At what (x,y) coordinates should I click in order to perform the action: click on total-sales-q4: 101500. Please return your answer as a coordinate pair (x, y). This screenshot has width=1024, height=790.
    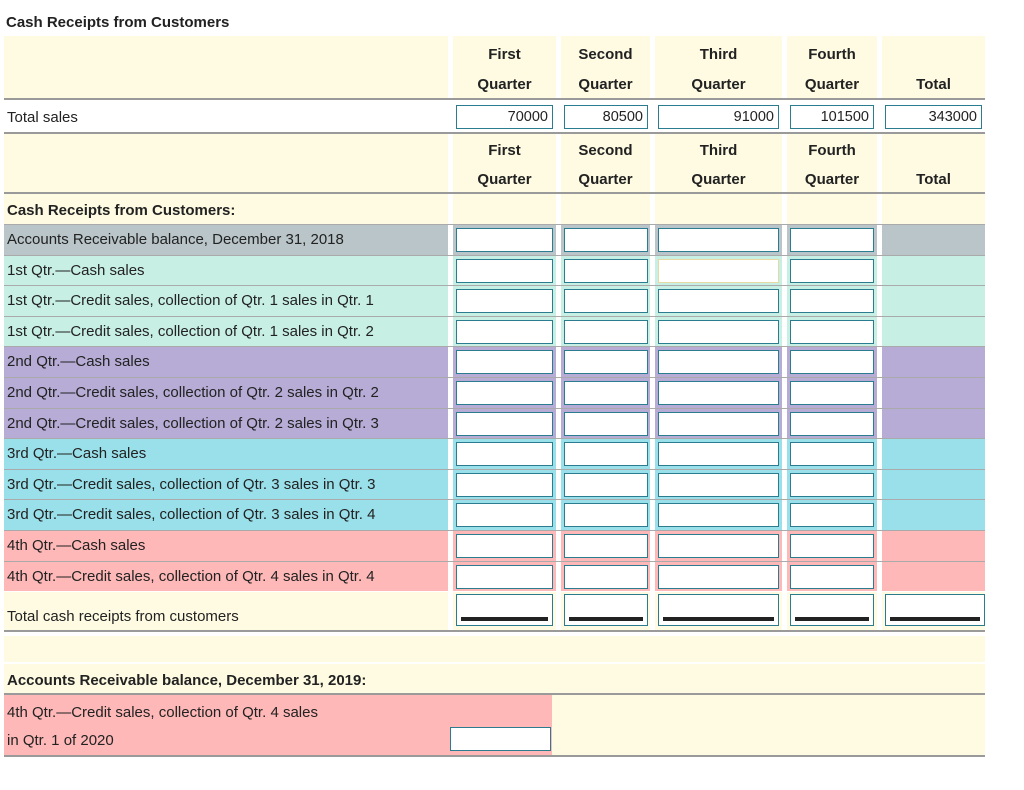
    Looking at the image, I should click on (832, 117).